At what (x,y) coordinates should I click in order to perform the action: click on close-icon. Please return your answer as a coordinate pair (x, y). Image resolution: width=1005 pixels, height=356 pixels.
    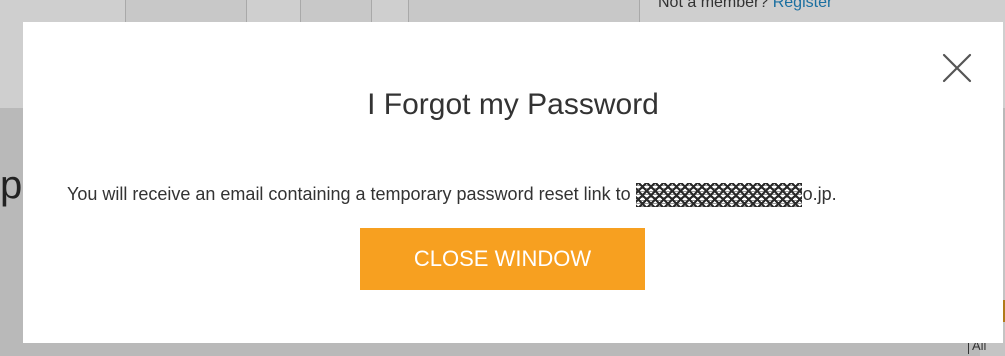
    Looking at the image, I should click on (957, 68).